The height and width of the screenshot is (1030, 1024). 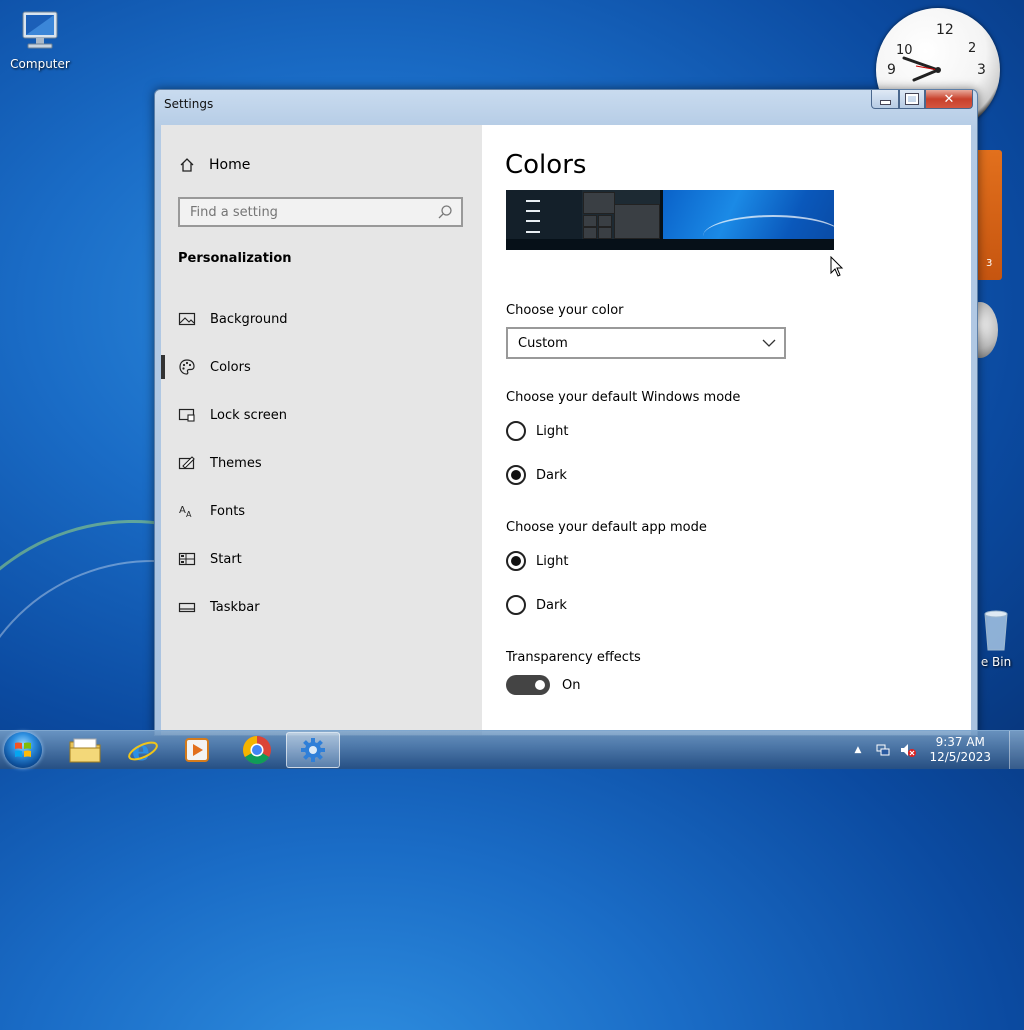 I want to click on sidebar-item-fonts: A A Fonts, so click(x=321, y=511).